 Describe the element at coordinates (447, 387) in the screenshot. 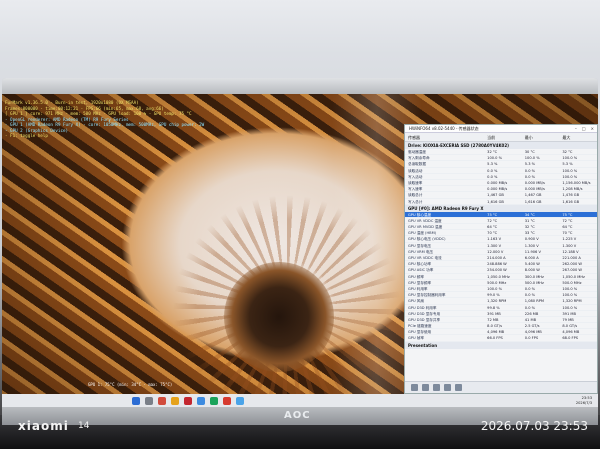

I see `settings-icon` at that location.